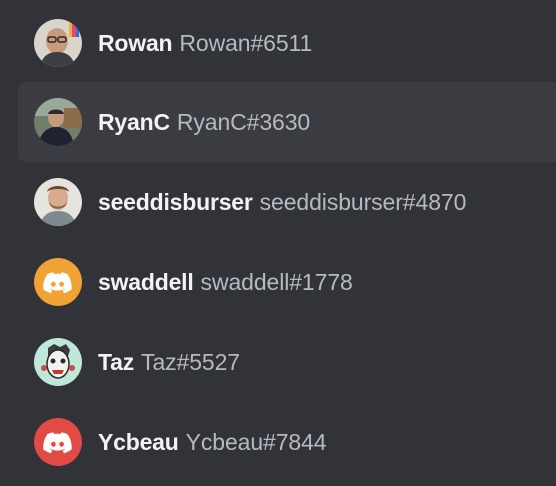  I want to click on photo-man-beard-icon, so click(58, 202).